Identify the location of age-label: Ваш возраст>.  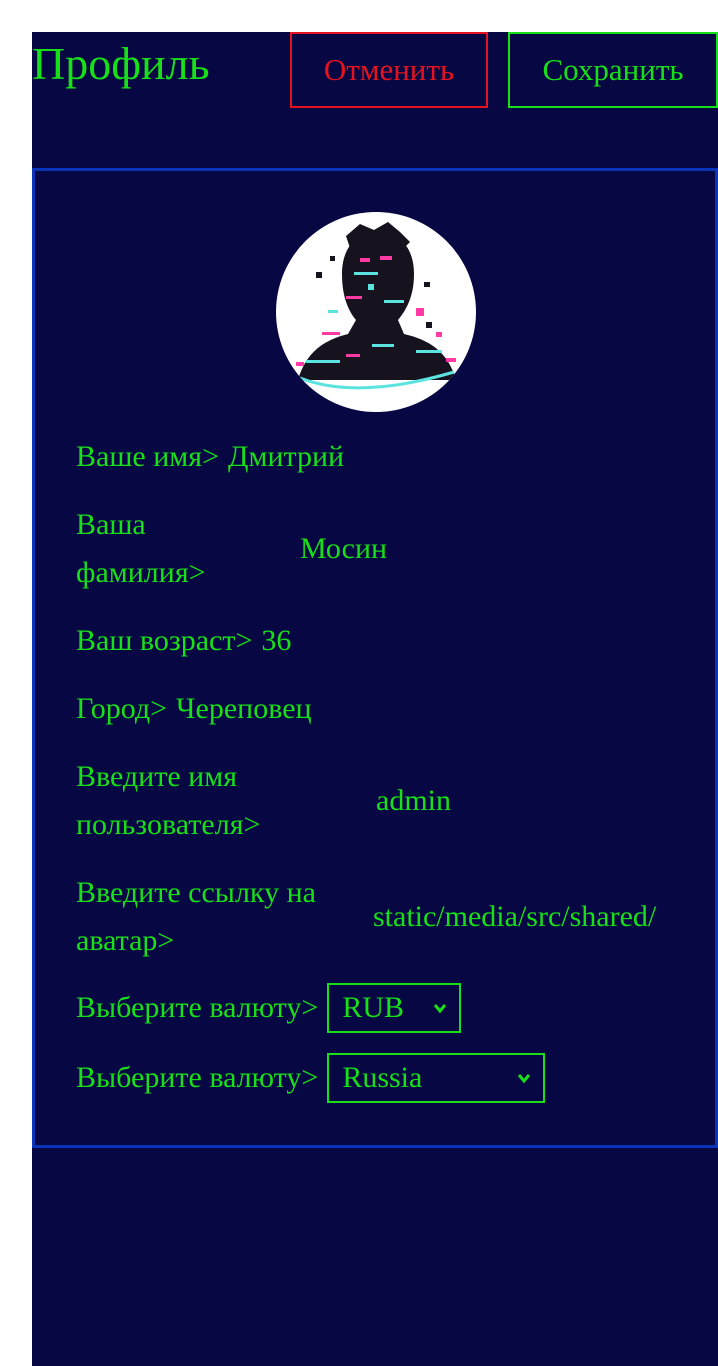
(164, 640).